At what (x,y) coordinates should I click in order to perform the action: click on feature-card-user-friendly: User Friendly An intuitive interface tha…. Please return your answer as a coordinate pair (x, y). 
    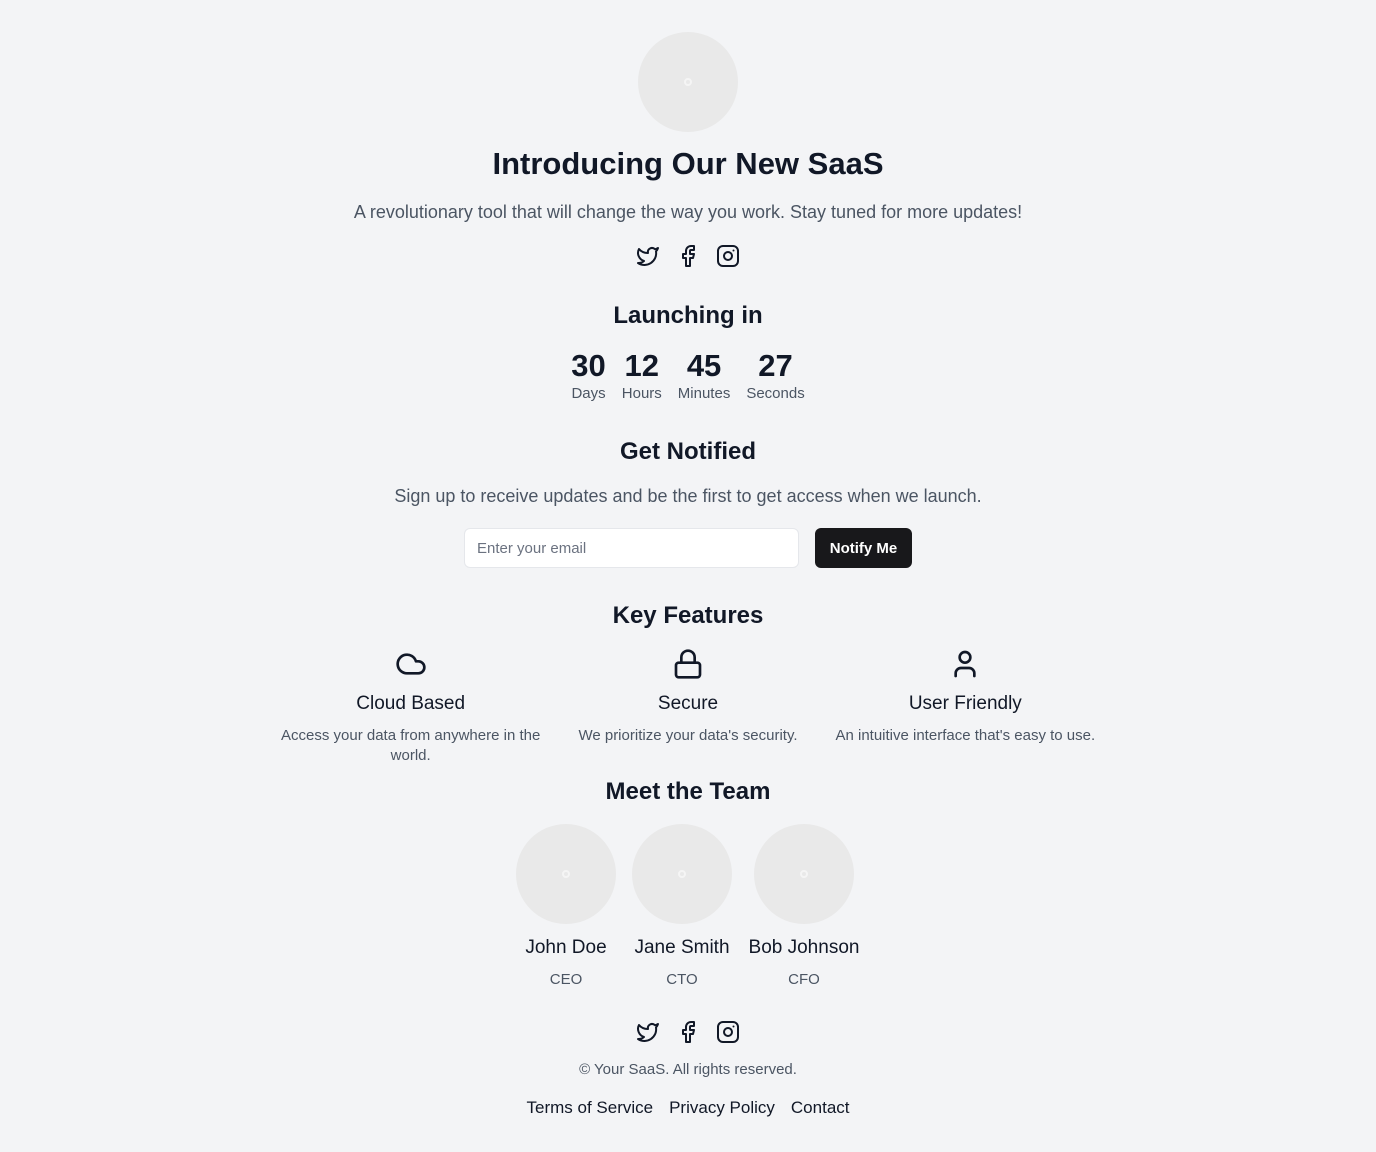
    Looking at the image, I should click on (965, 707).